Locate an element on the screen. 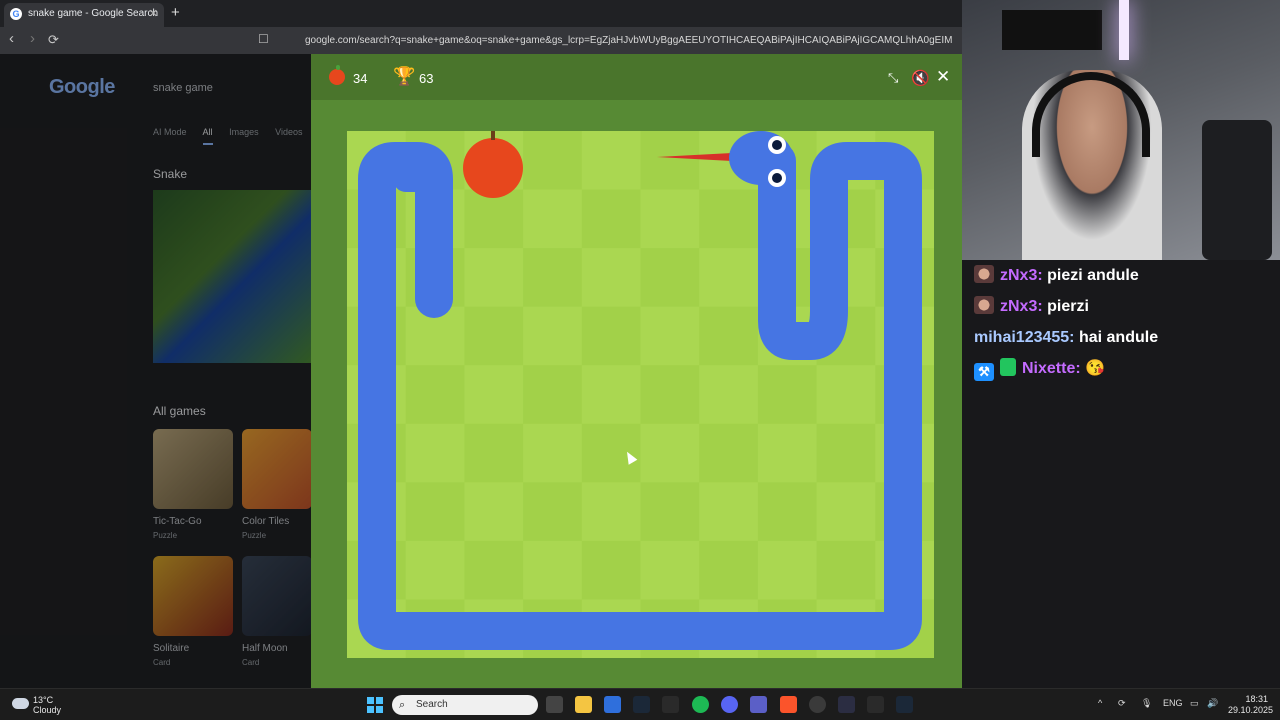 This screenshot has width=1280, height=720. spotify-icon is located at coordinates (700, 704).